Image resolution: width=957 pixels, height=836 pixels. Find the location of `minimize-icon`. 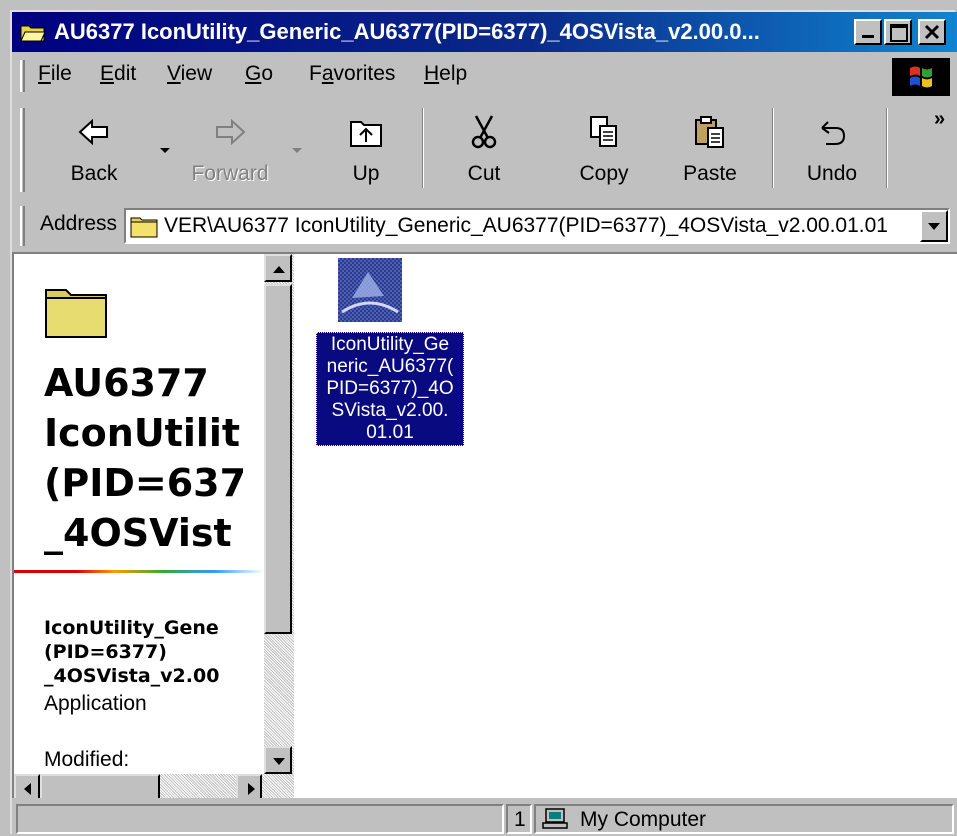

minimize-icon is located at coordinates (868, 36).